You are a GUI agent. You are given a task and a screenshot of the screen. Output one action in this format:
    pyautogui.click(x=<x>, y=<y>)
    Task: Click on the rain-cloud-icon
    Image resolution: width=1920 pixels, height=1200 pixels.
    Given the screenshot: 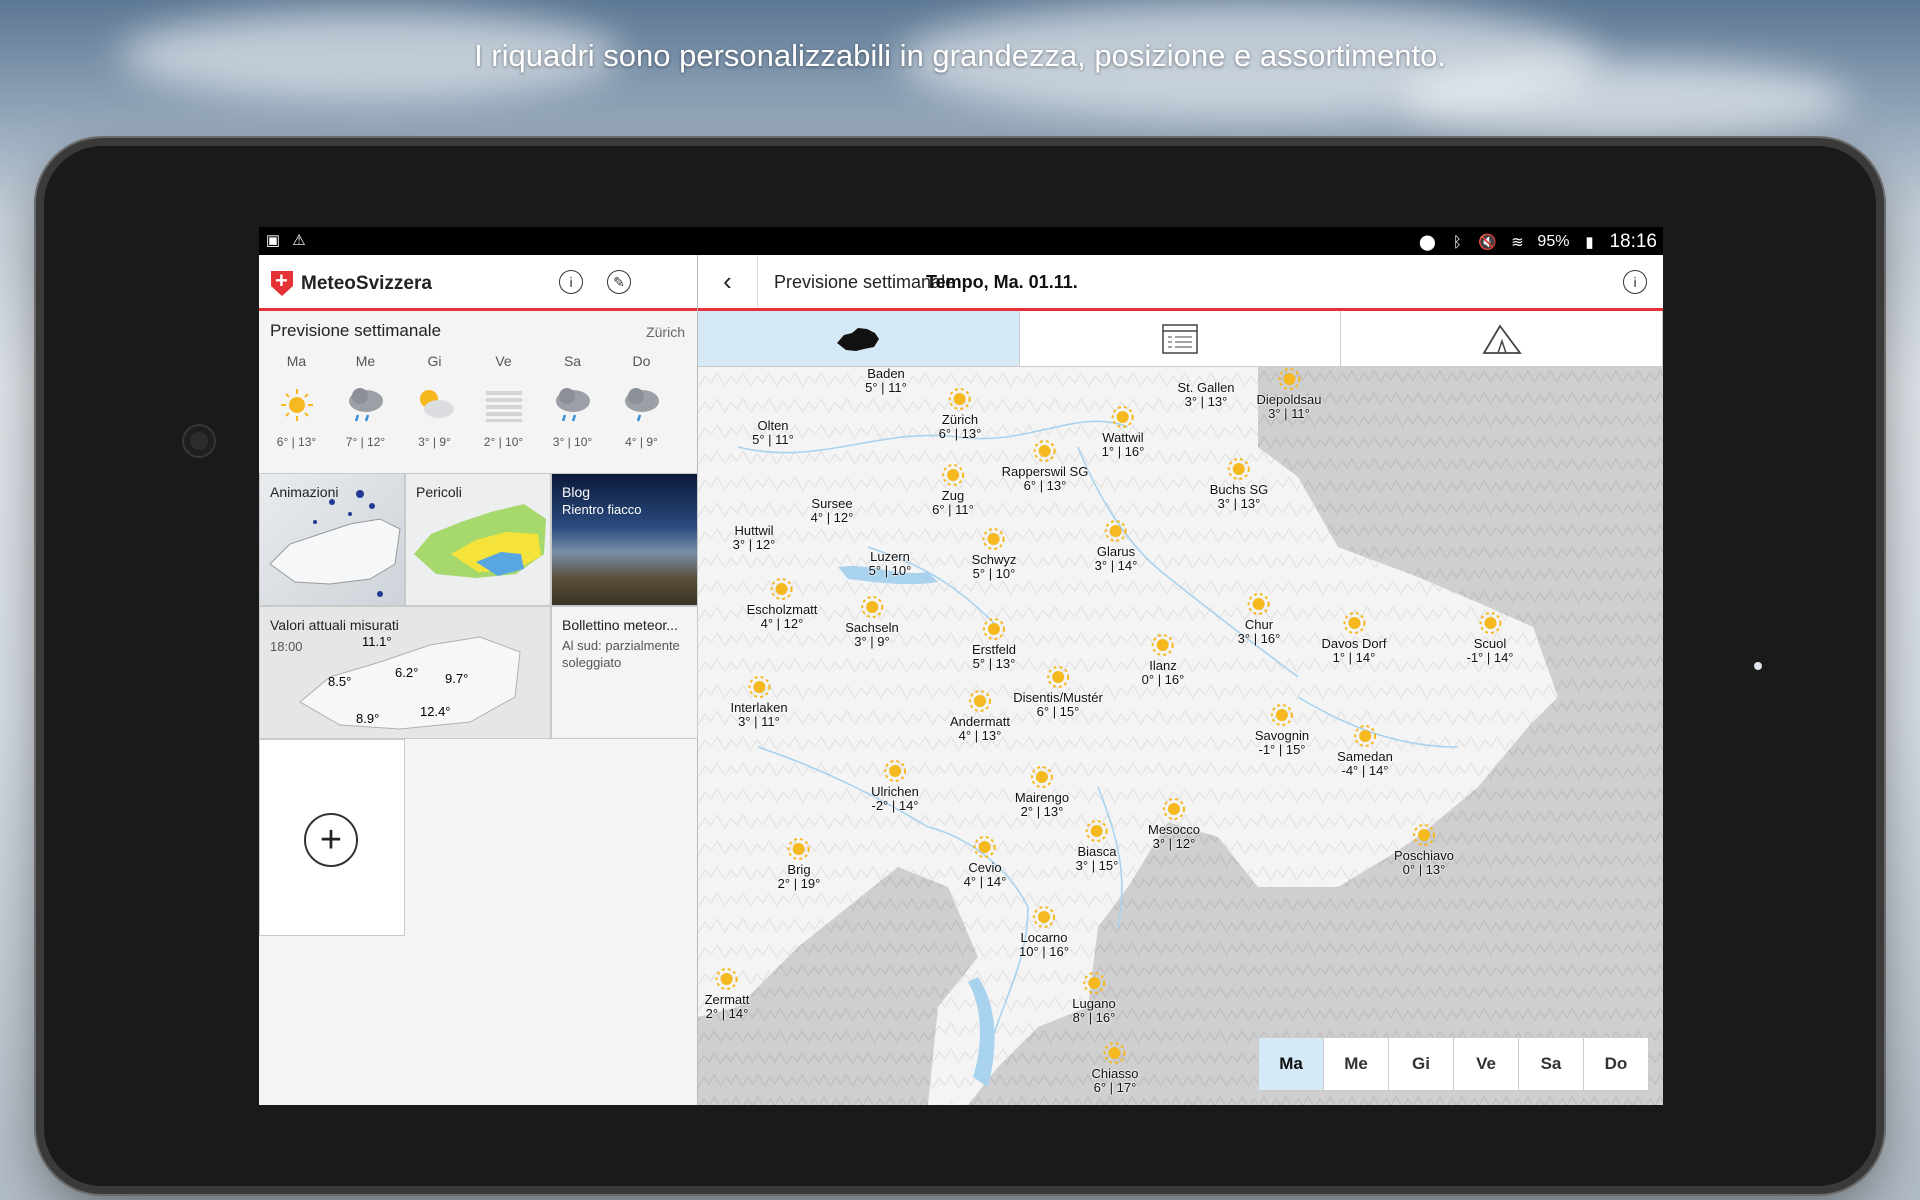 What is the action you would take?
    pyautogui.click(x=572, y=405)
    